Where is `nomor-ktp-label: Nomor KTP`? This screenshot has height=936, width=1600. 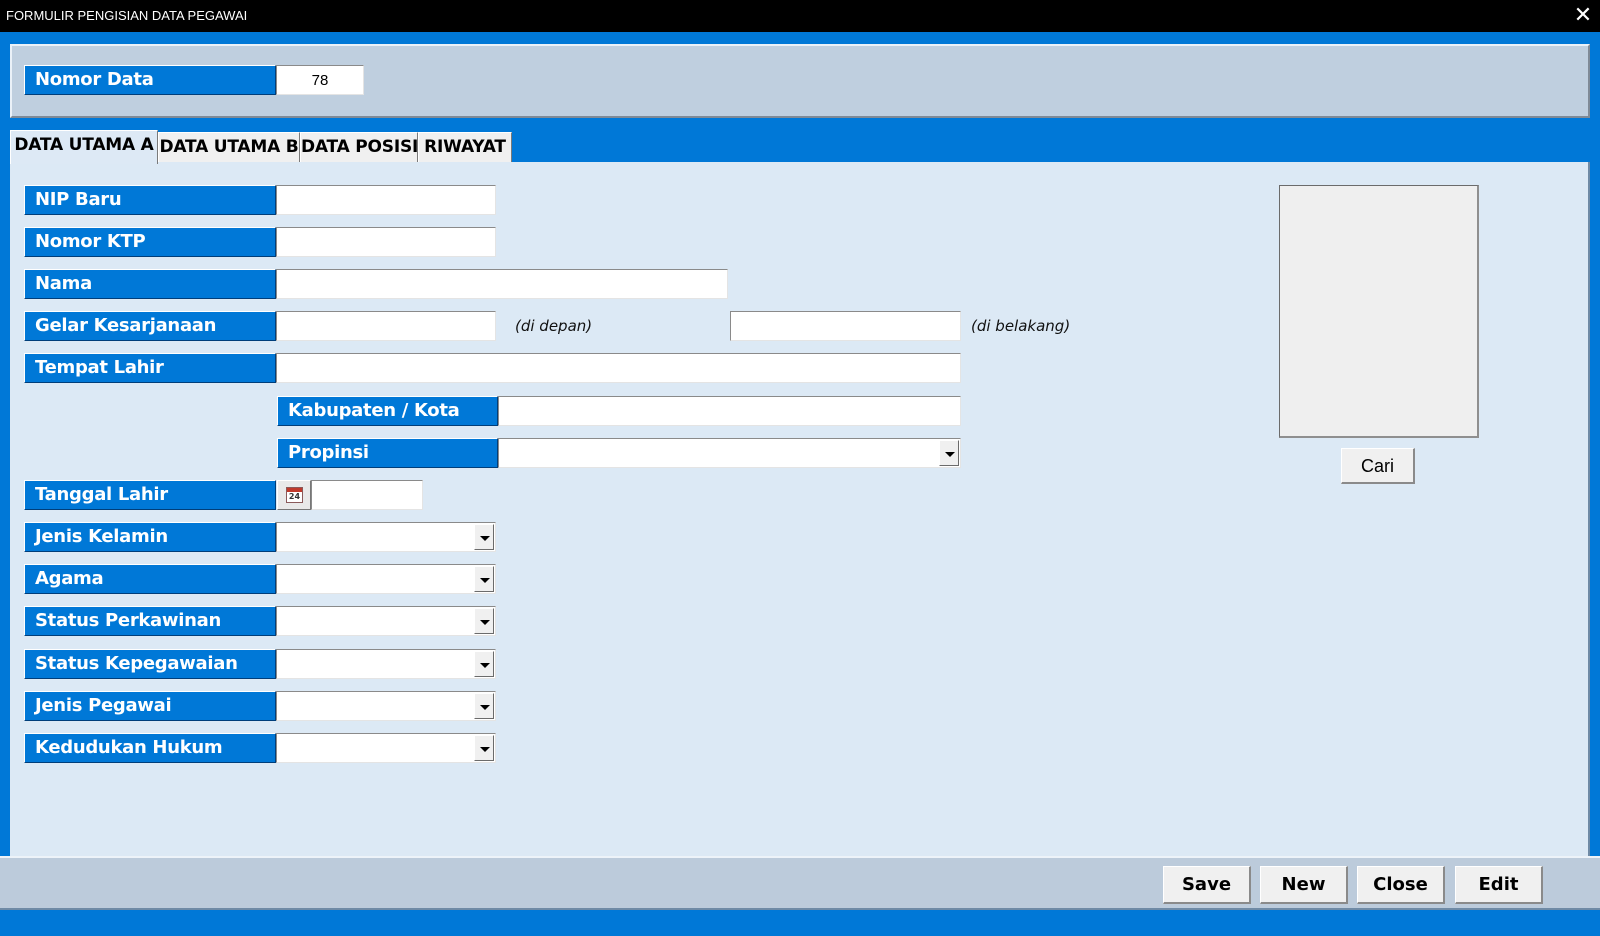
nomor-ktp-label: Nomor KTP is located at coordinates (150, 242).